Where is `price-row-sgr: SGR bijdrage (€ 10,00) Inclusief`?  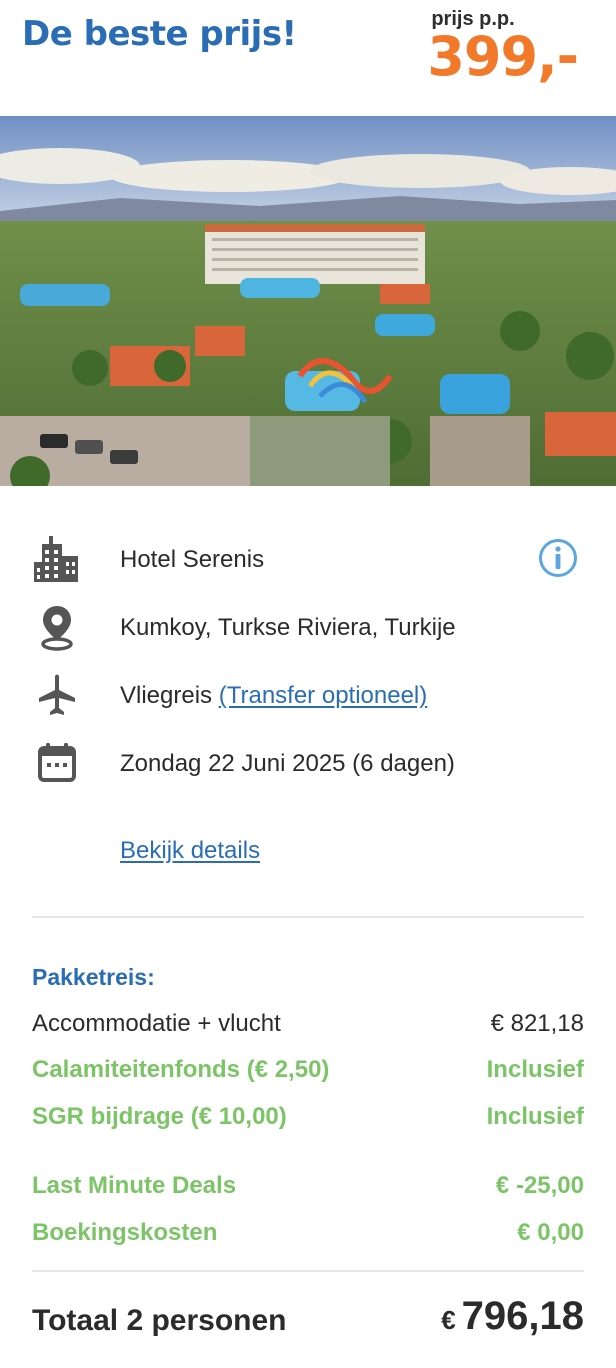
price-row-sgr: SGR bijdrage (€ 10,00) Inclusief is located at coordinates (308, 1119).